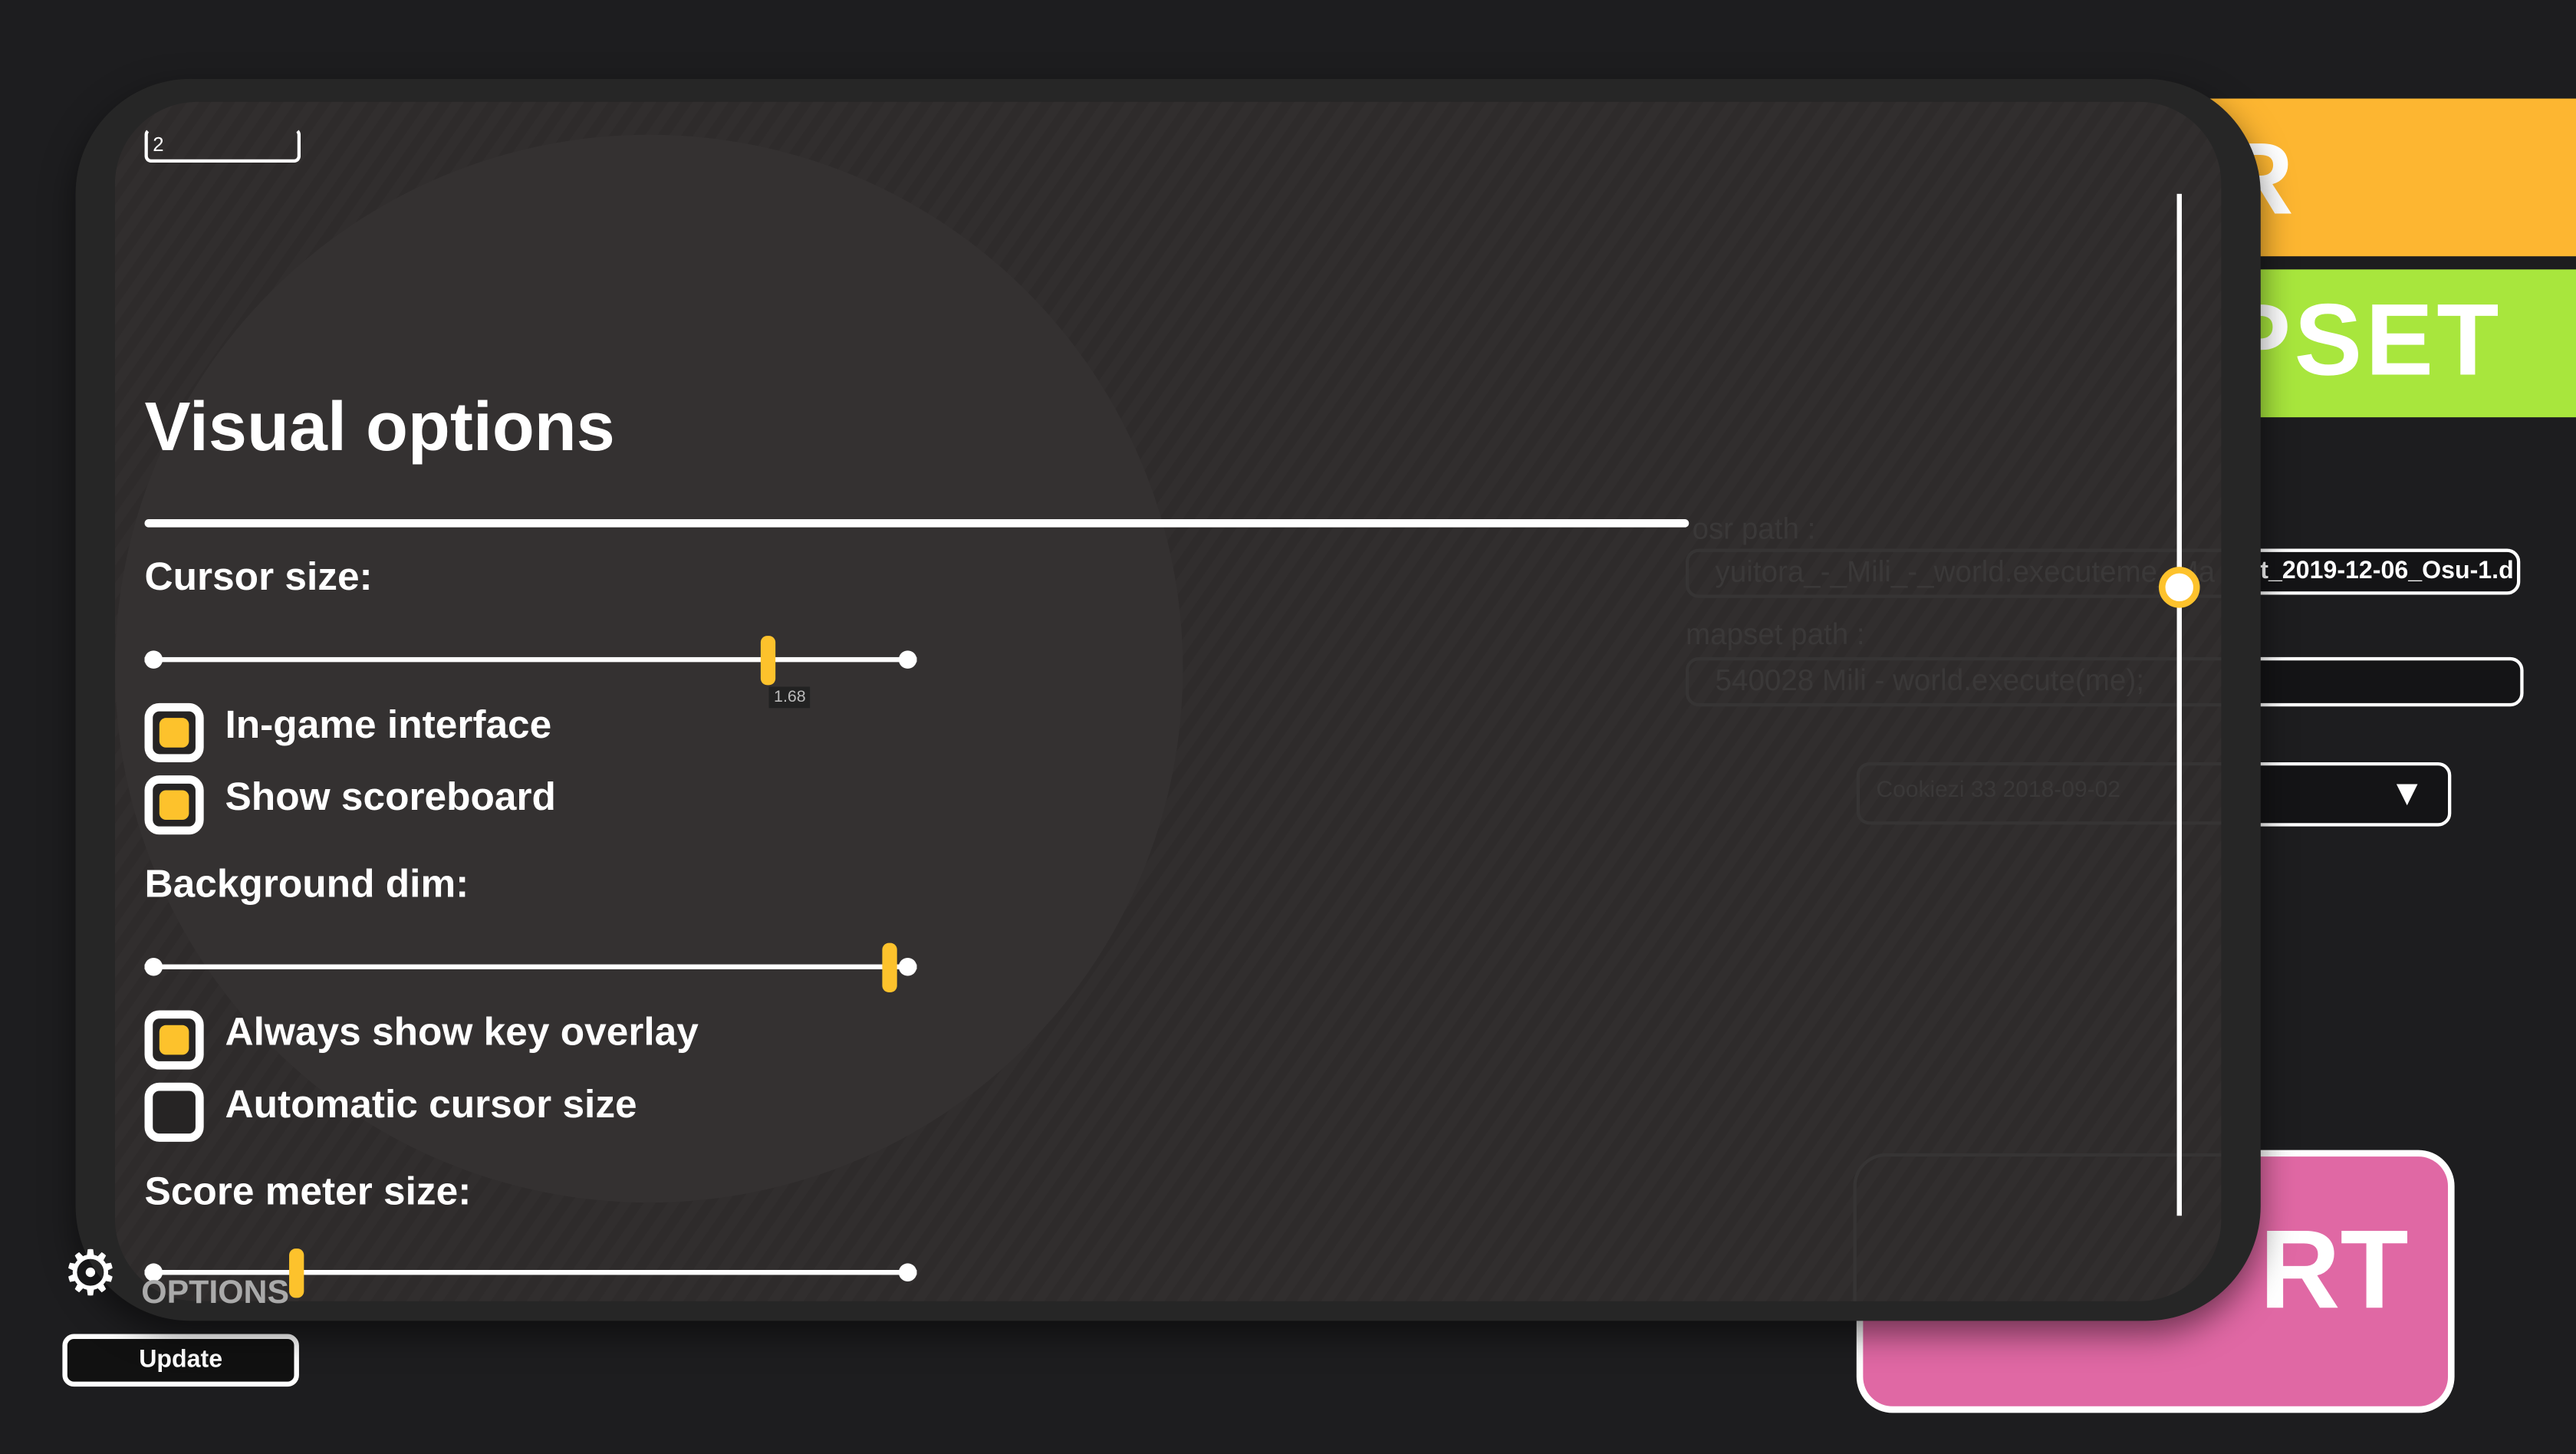 The image size is (2576, 1454). I want to click on automatic-cursor-size-label: Automatic cursor size, so click(431, 1104).